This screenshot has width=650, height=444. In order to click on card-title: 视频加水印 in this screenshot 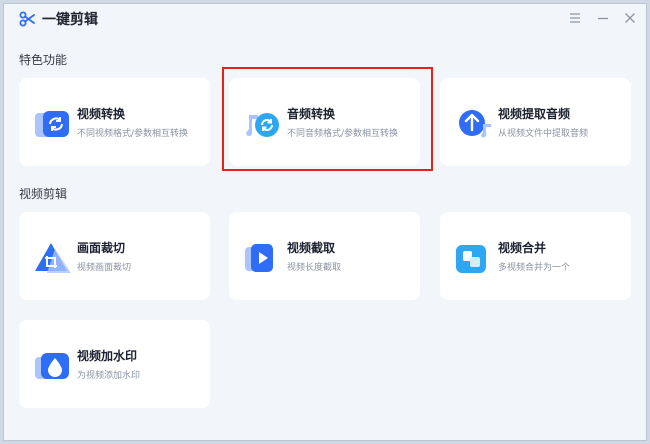, I will do `click(107, 356)`.